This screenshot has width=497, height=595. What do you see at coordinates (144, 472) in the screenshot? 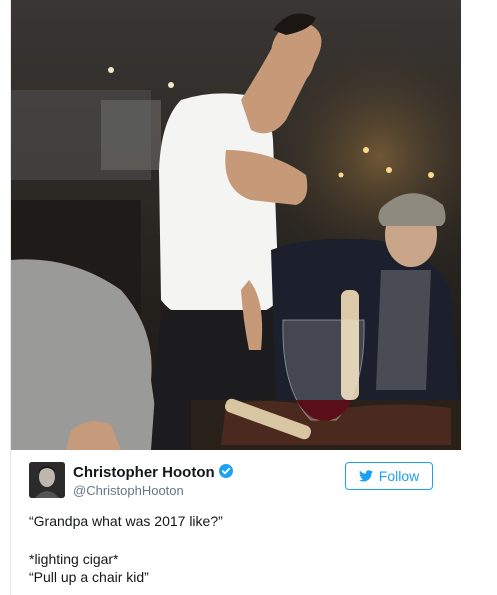
I see `author-name: Christopher Hooton` at bounding box center [144, 472].